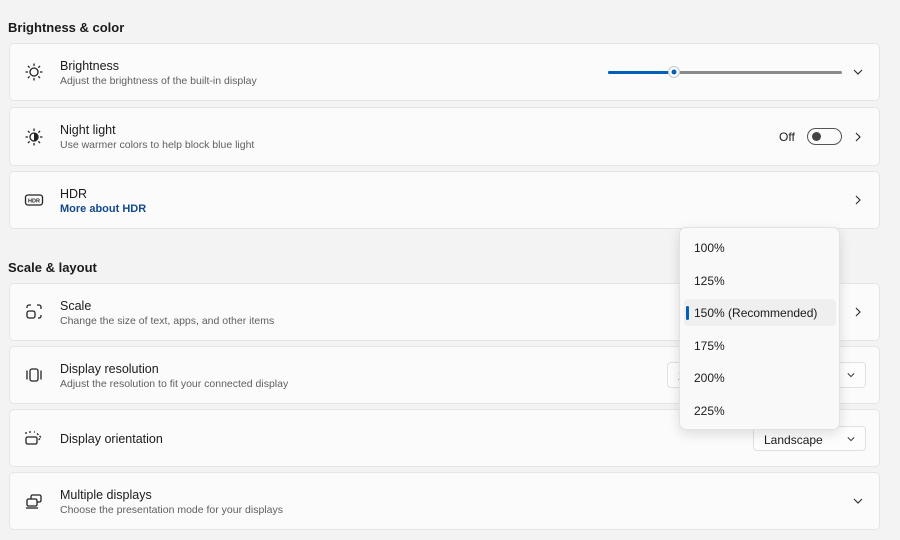  I want to click on night-light-state: Off, so click(787, 137).